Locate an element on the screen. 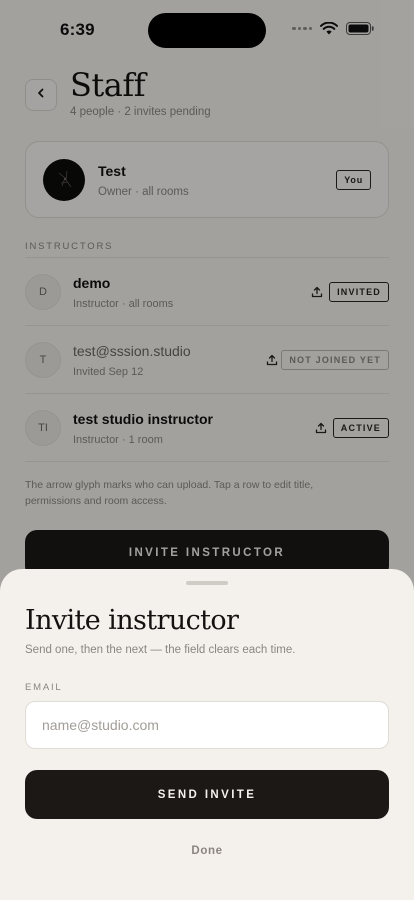 The image size is (414, 900). email-field is located at coordinates (207, 725).